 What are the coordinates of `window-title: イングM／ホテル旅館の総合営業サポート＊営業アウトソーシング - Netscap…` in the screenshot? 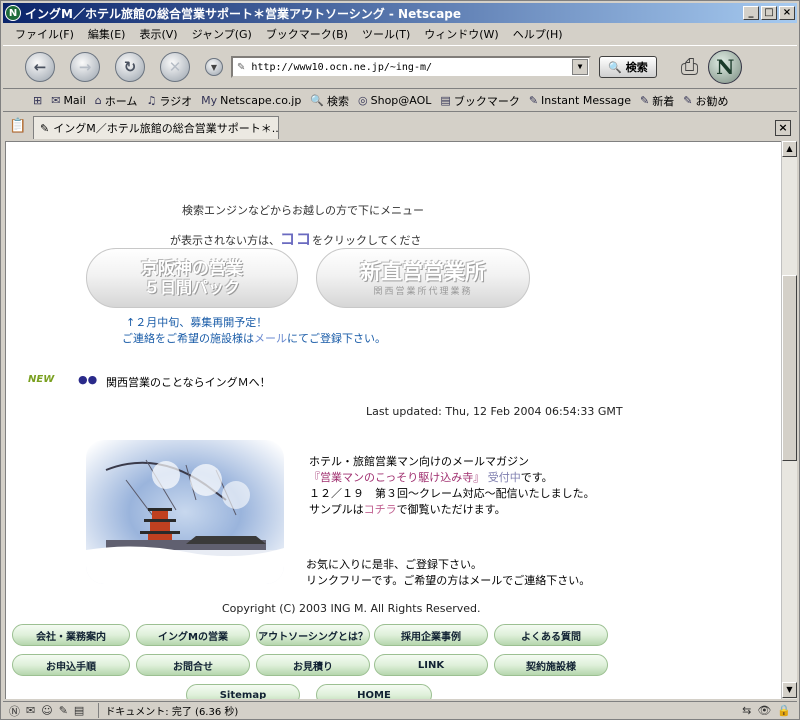 It's located at (243, 13).